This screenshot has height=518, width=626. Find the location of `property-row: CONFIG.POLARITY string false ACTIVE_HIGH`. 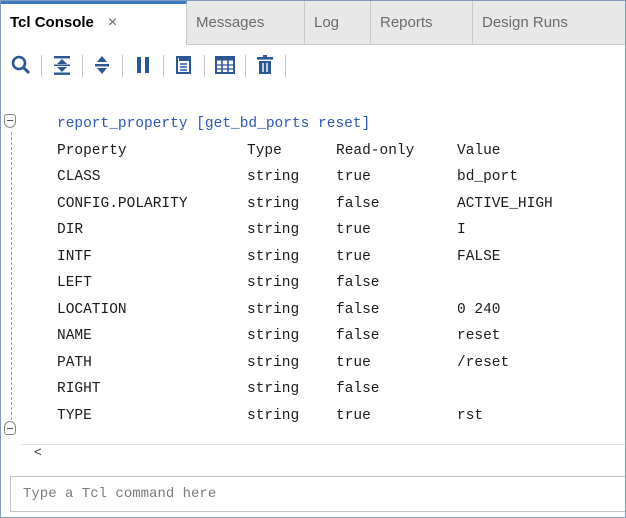

property-row: CONFIG.POLARITY string false ACTIVE_HIGH is located at coordinates (313, 204).